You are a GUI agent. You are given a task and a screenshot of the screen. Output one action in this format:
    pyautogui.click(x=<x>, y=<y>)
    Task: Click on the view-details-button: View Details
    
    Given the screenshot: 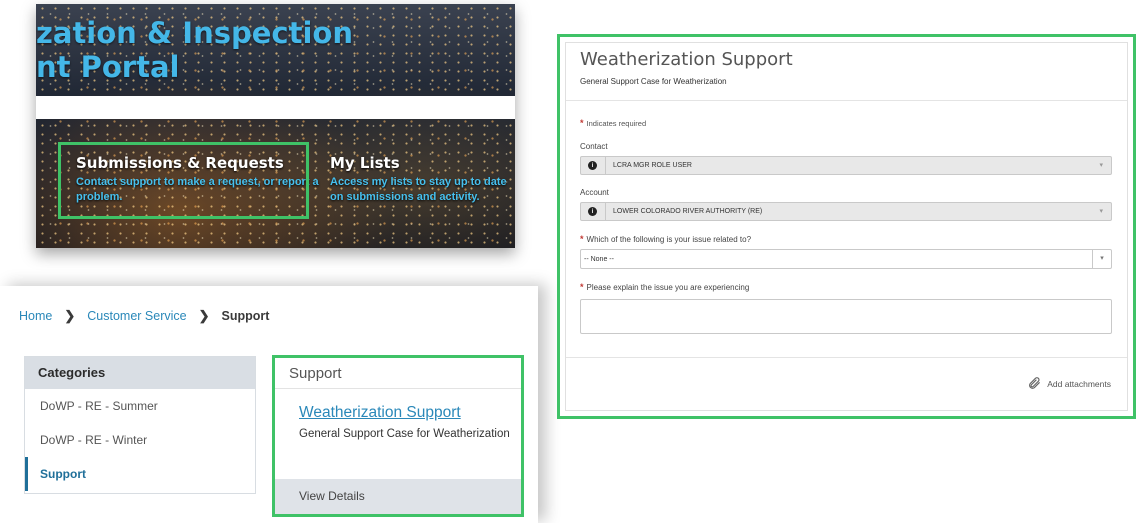 What is the action you would take?
    pyautogui.click(x=398, y=496)
    